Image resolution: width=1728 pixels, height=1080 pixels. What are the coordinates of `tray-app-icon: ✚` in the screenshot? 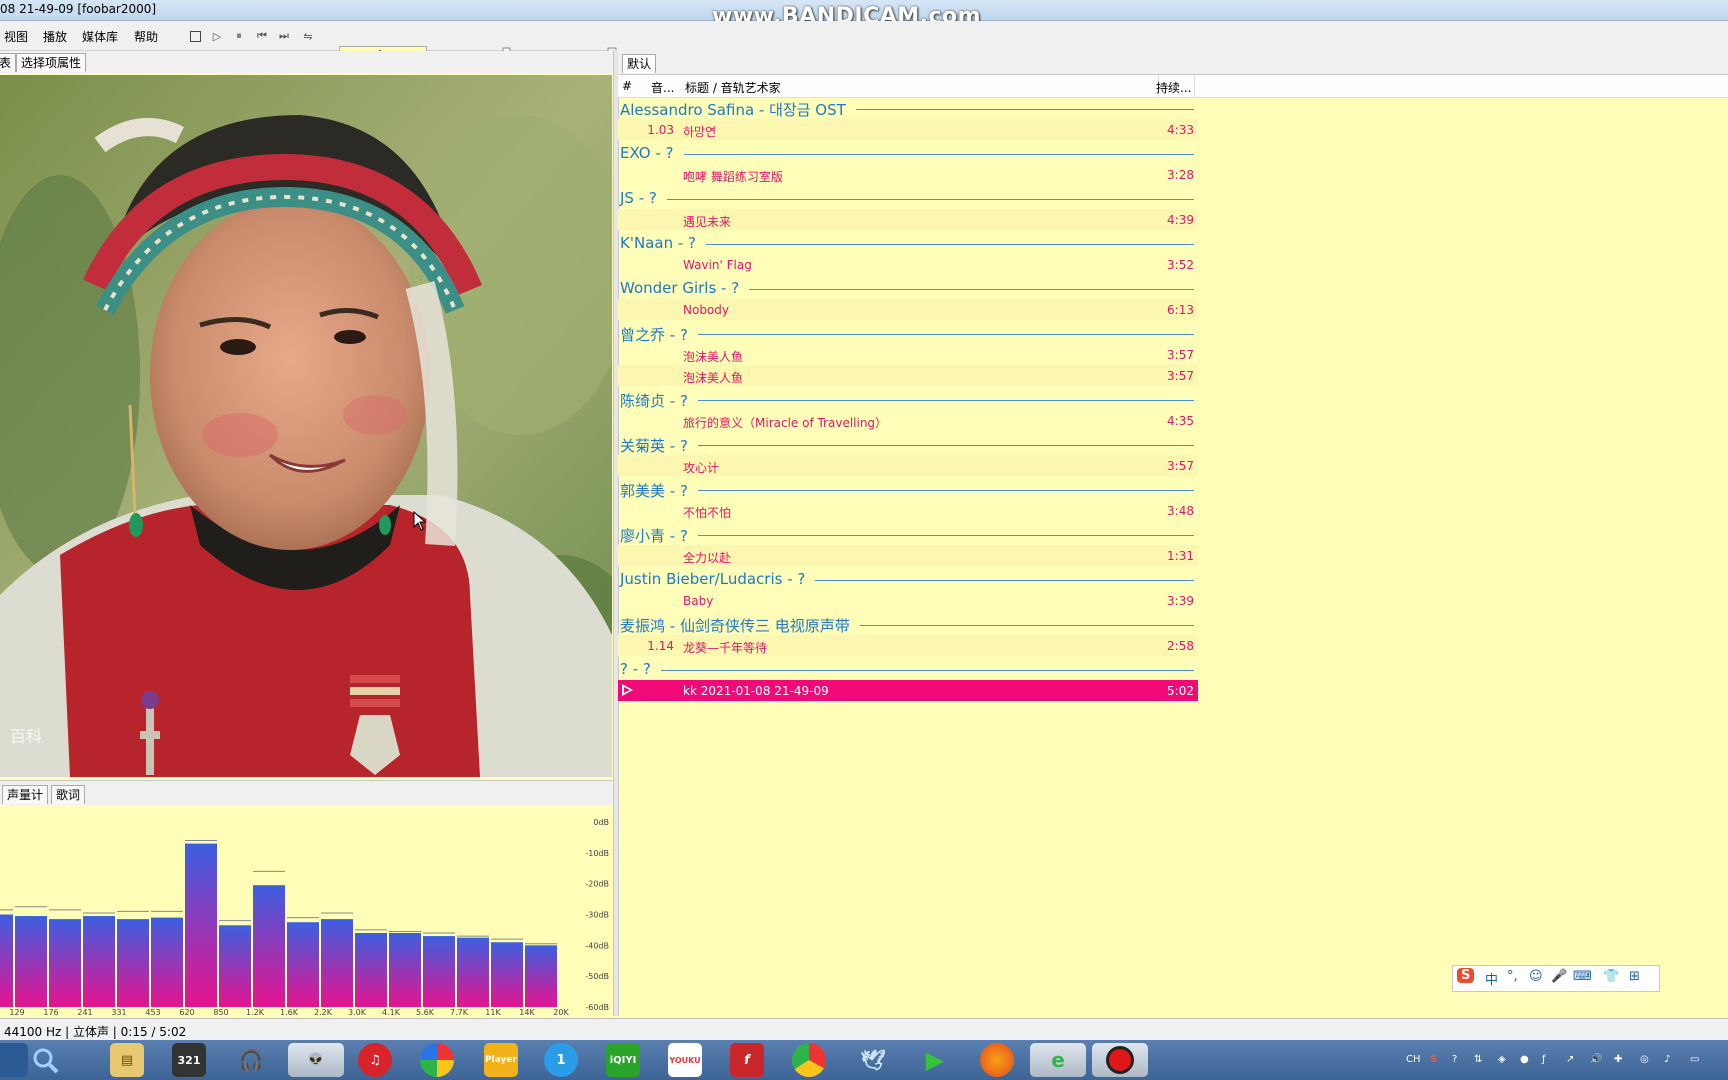 It's located at (1618, 1059).